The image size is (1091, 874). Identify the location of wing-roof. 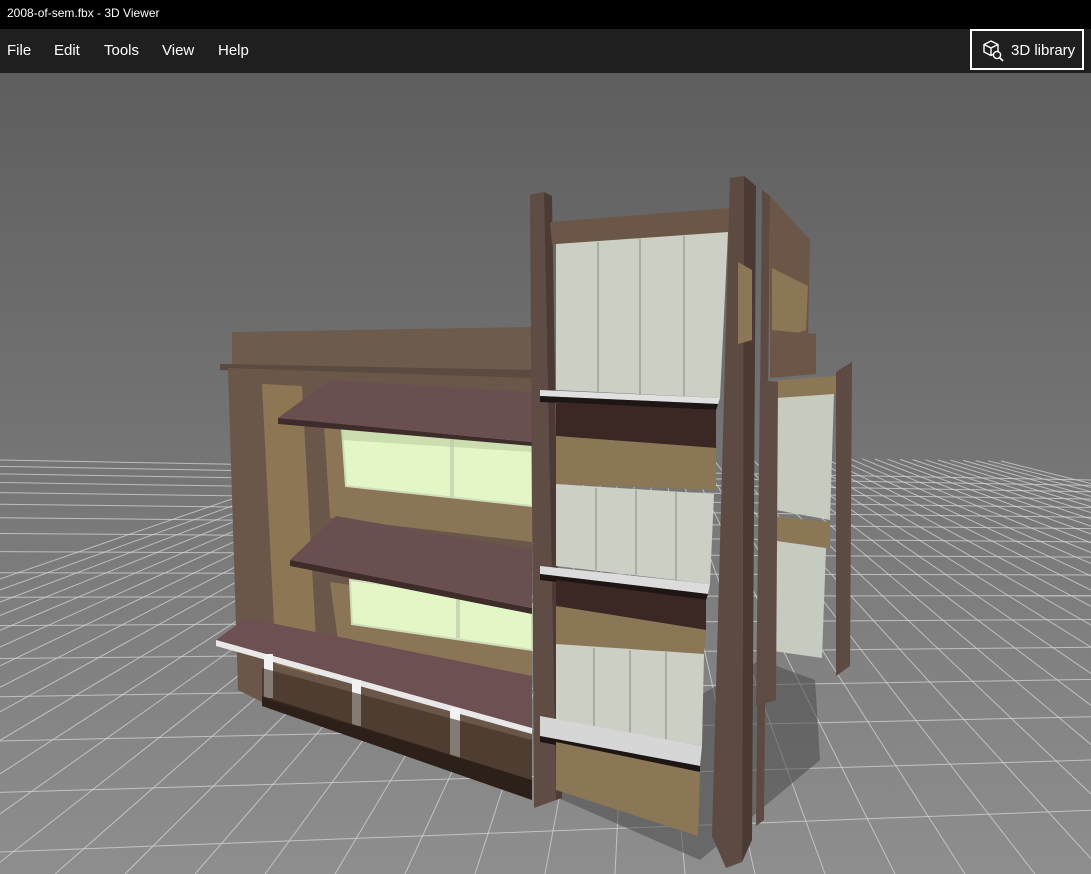
(793, 354).